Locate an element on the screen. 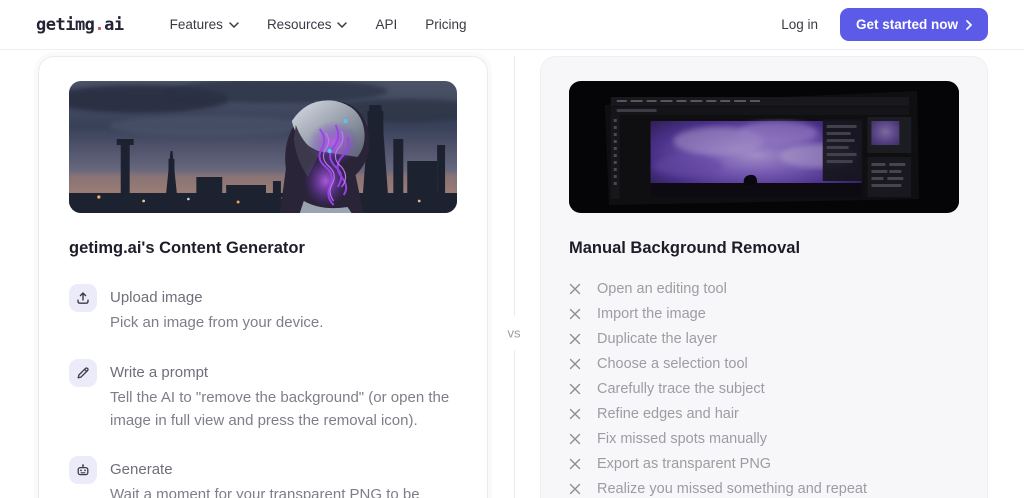 This screenshot has width=1024, height=498. getimg-logo: getimg.ai is located at coordinates (80, 25).